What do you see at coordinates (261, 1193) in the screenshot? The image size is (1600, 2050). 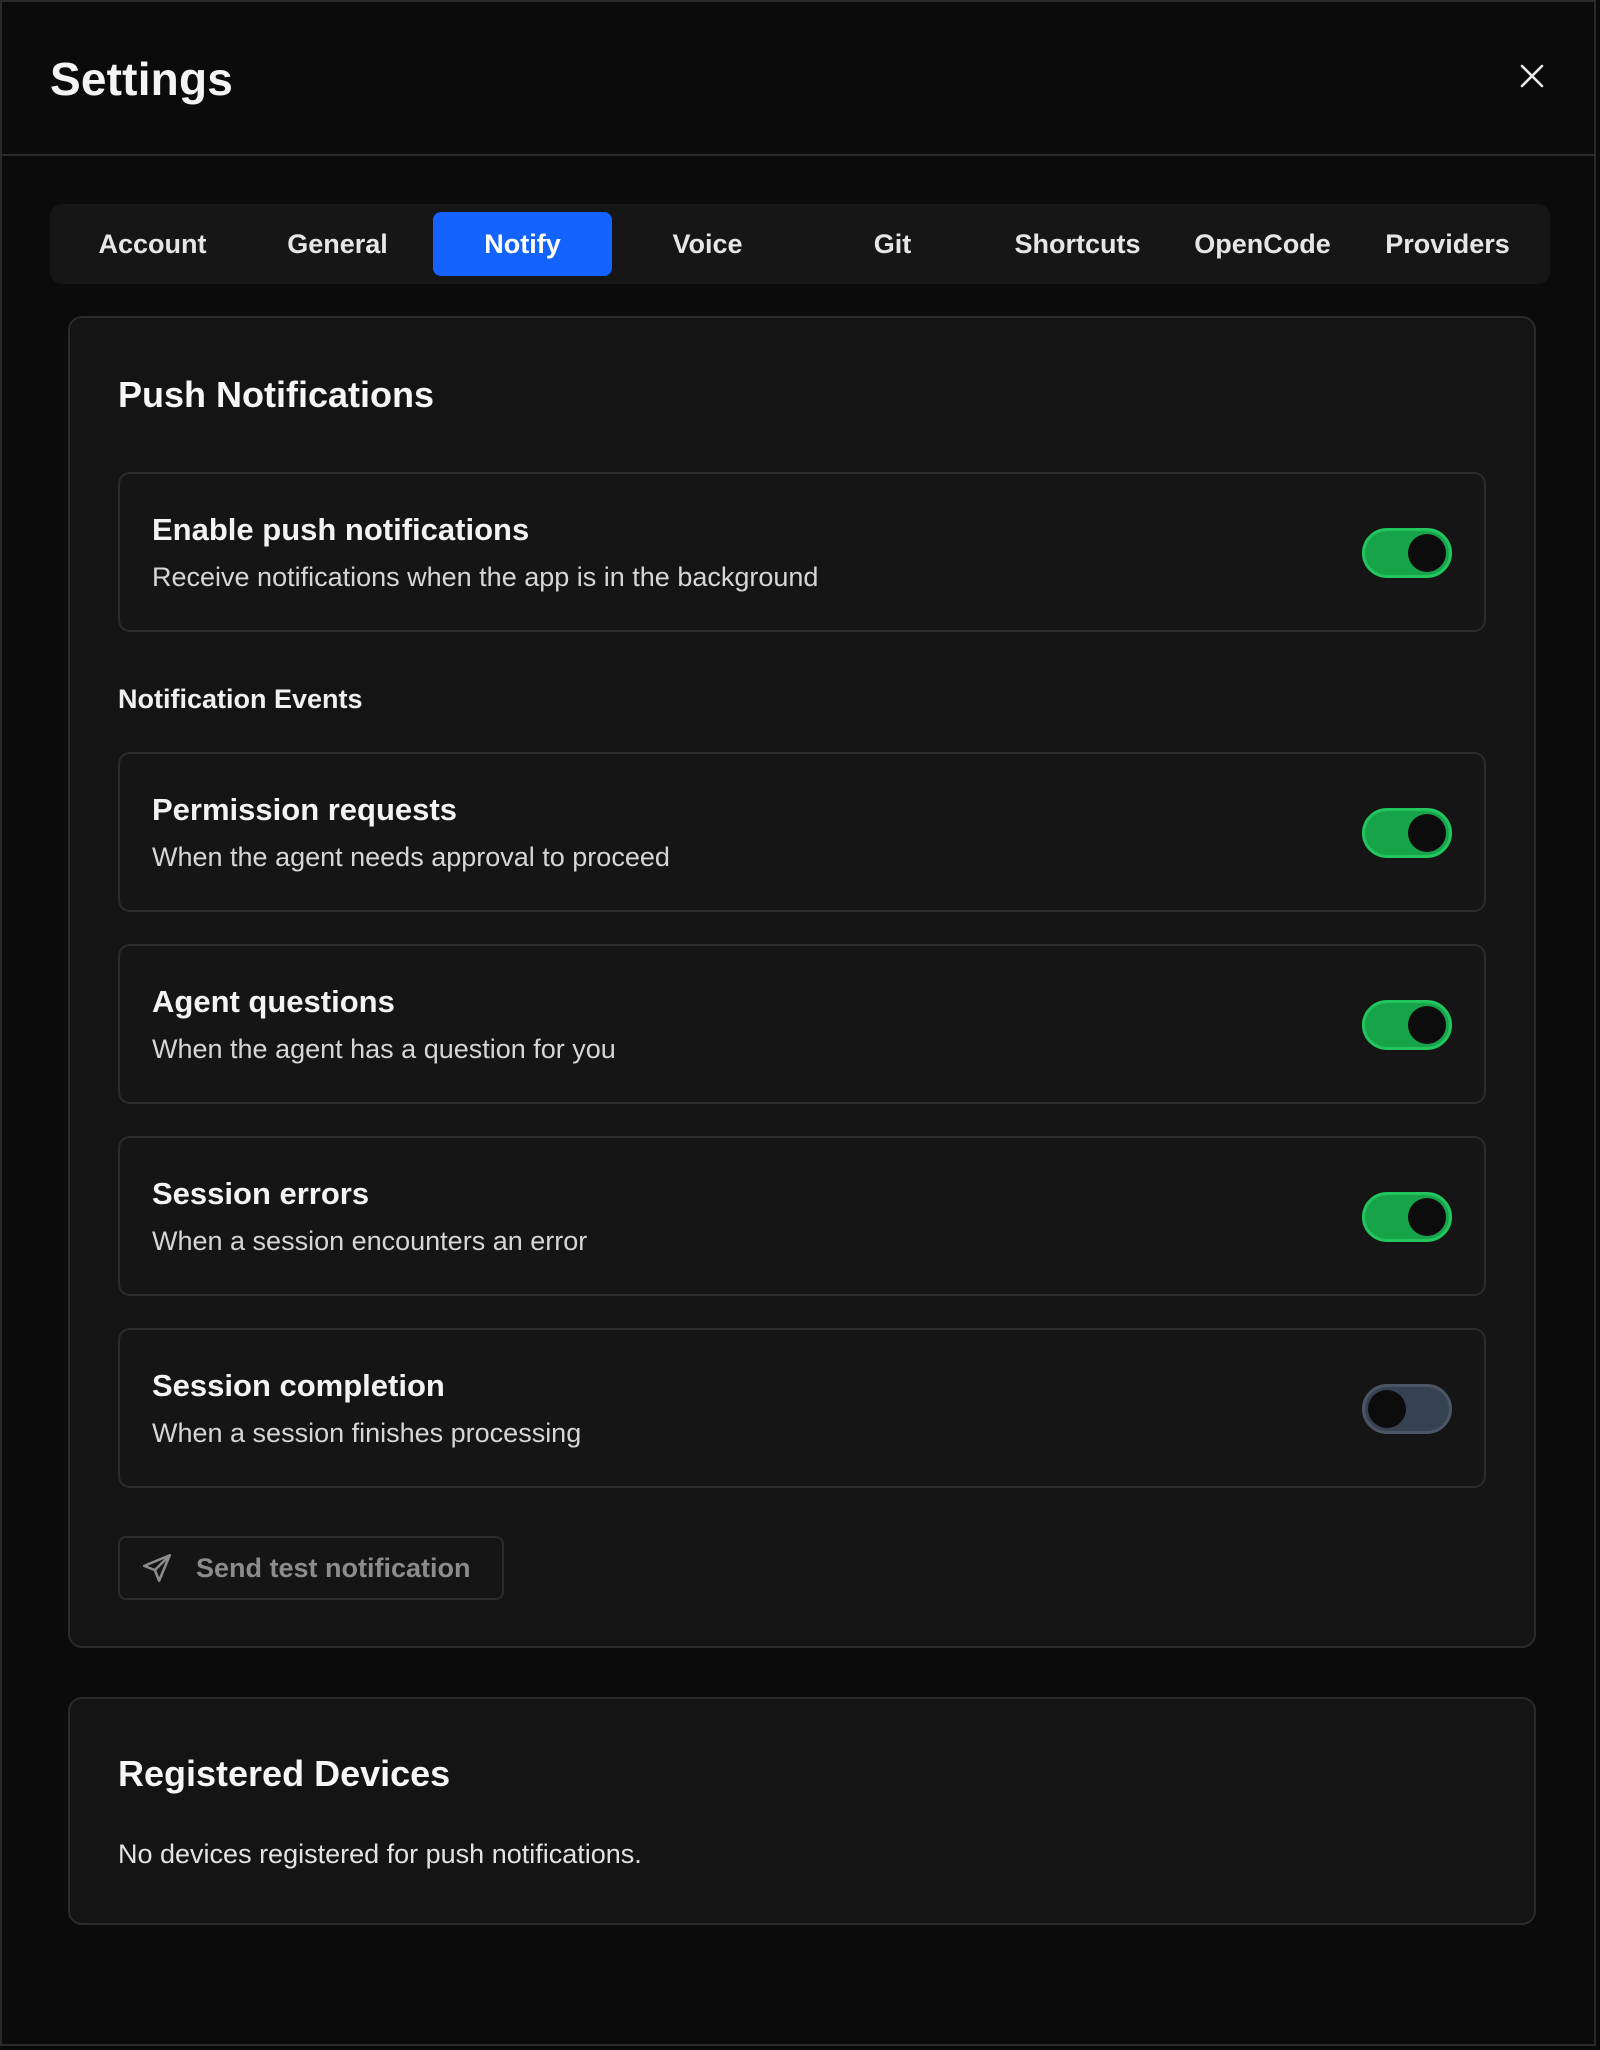 I see `row-title: Session errors` at bounding box center [261, 1193].